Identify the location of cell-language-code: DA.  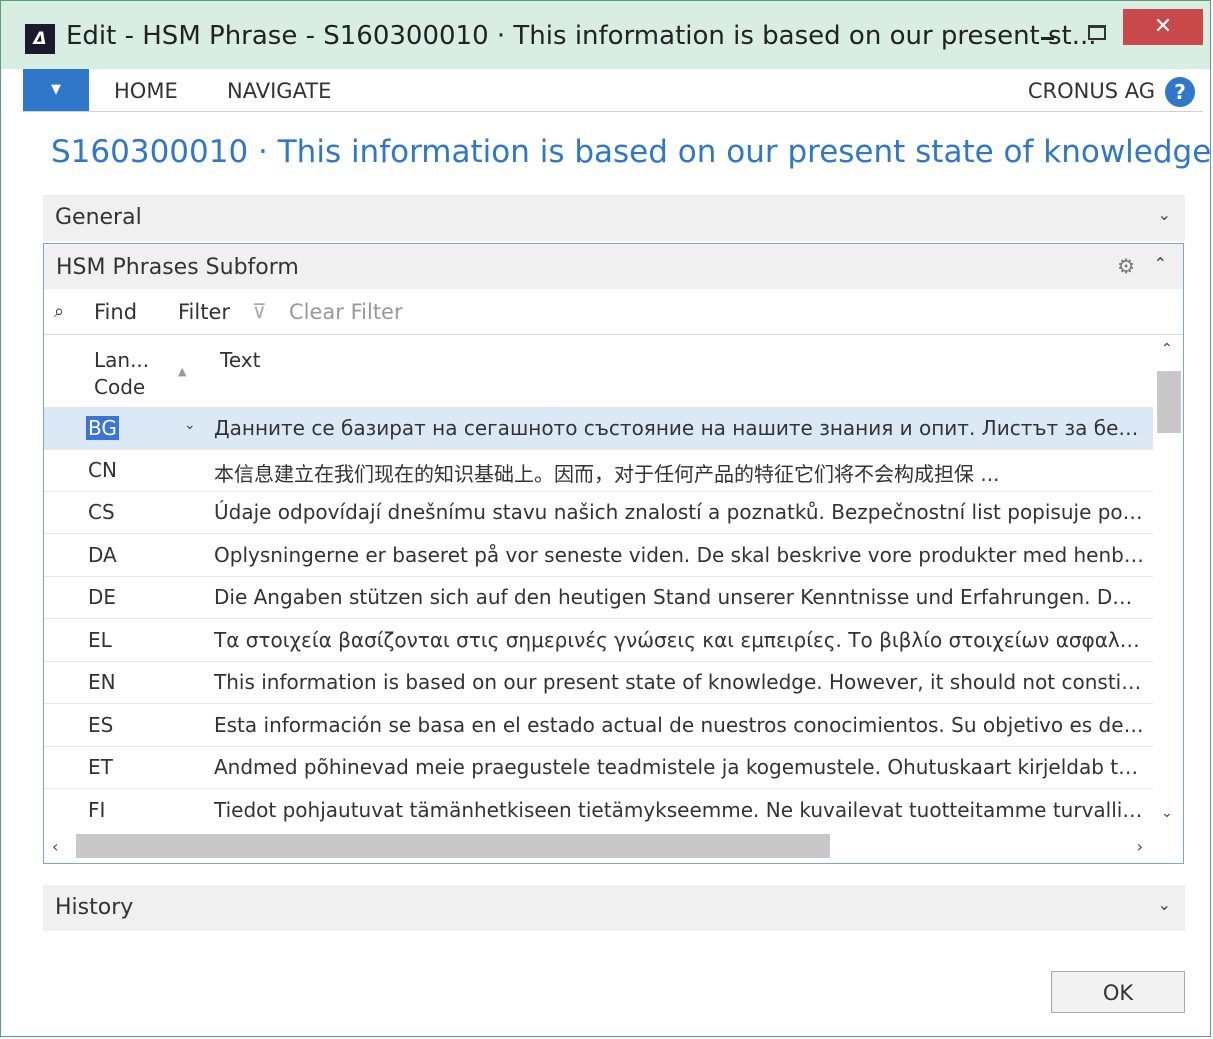
(102, 555).